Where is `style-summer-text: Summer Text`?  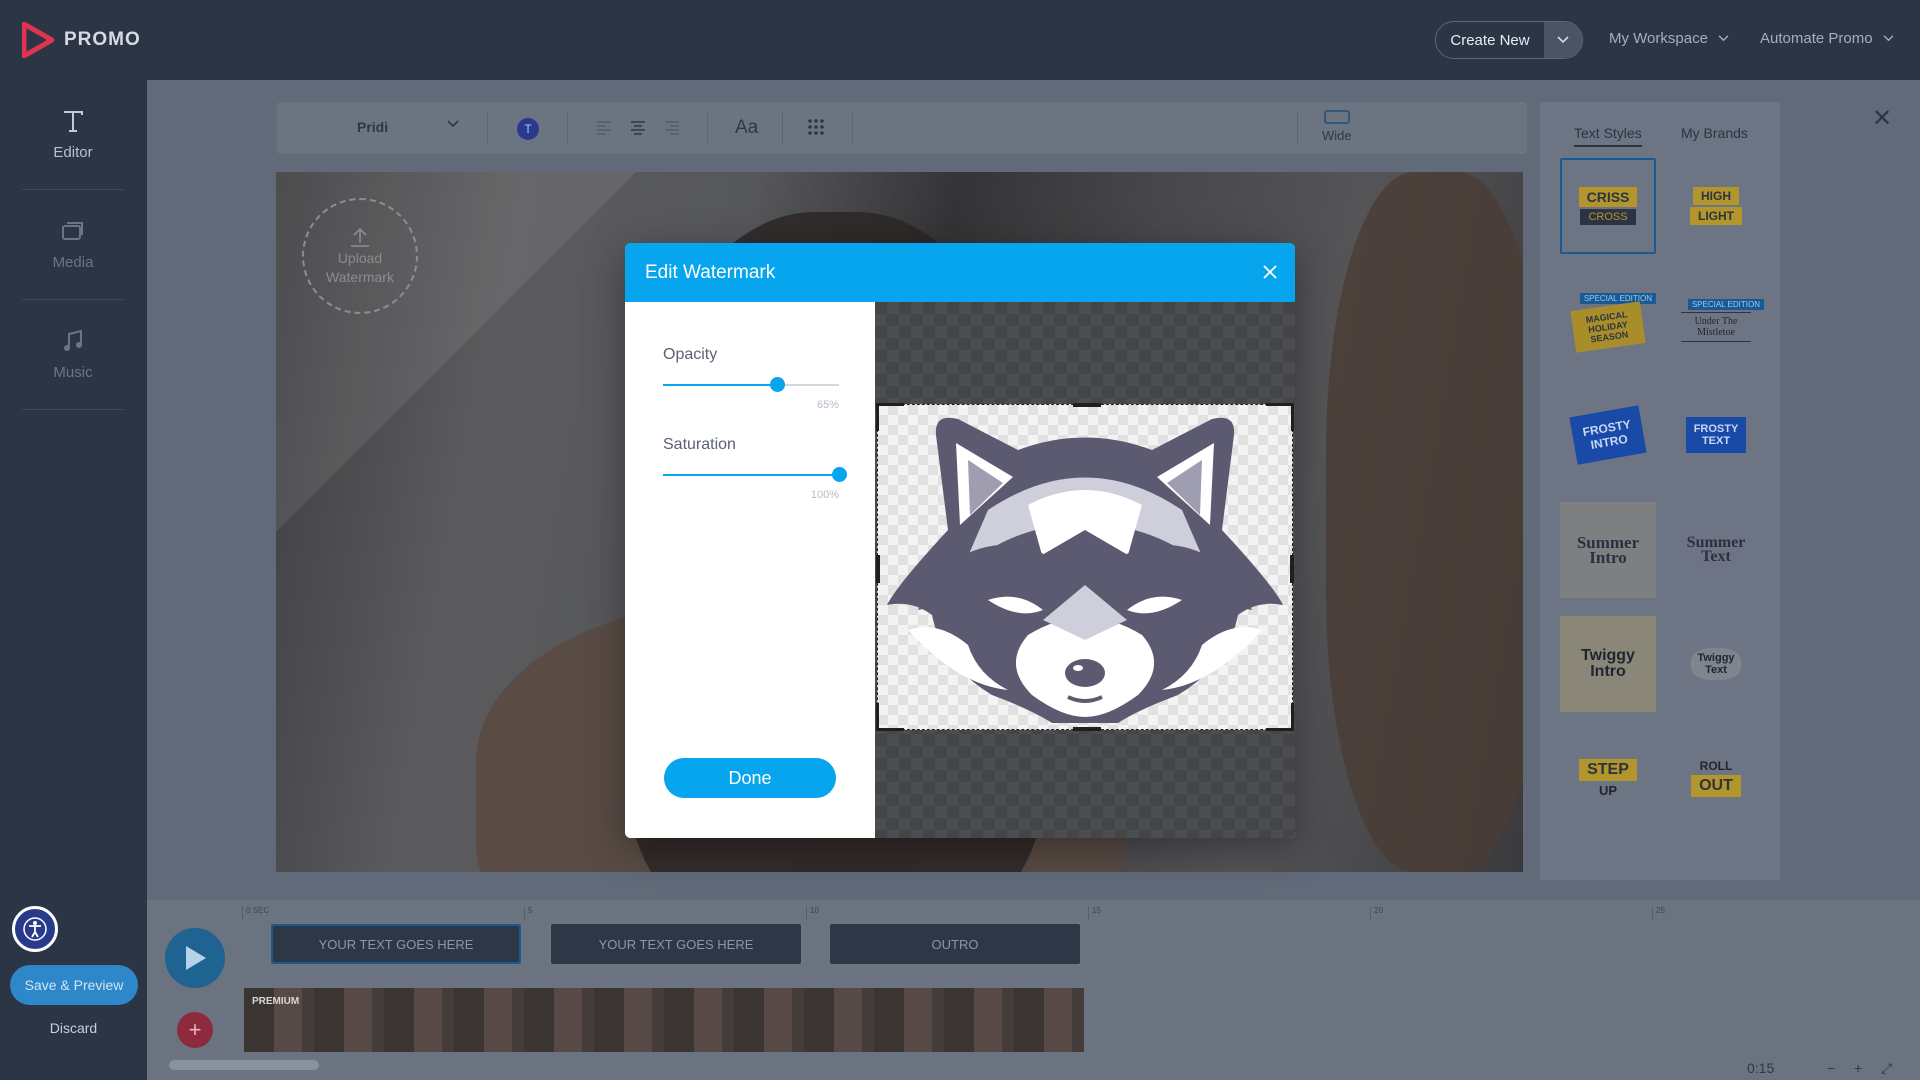
style-summer-text: Summer Text is located at coordinates (1716, 550).